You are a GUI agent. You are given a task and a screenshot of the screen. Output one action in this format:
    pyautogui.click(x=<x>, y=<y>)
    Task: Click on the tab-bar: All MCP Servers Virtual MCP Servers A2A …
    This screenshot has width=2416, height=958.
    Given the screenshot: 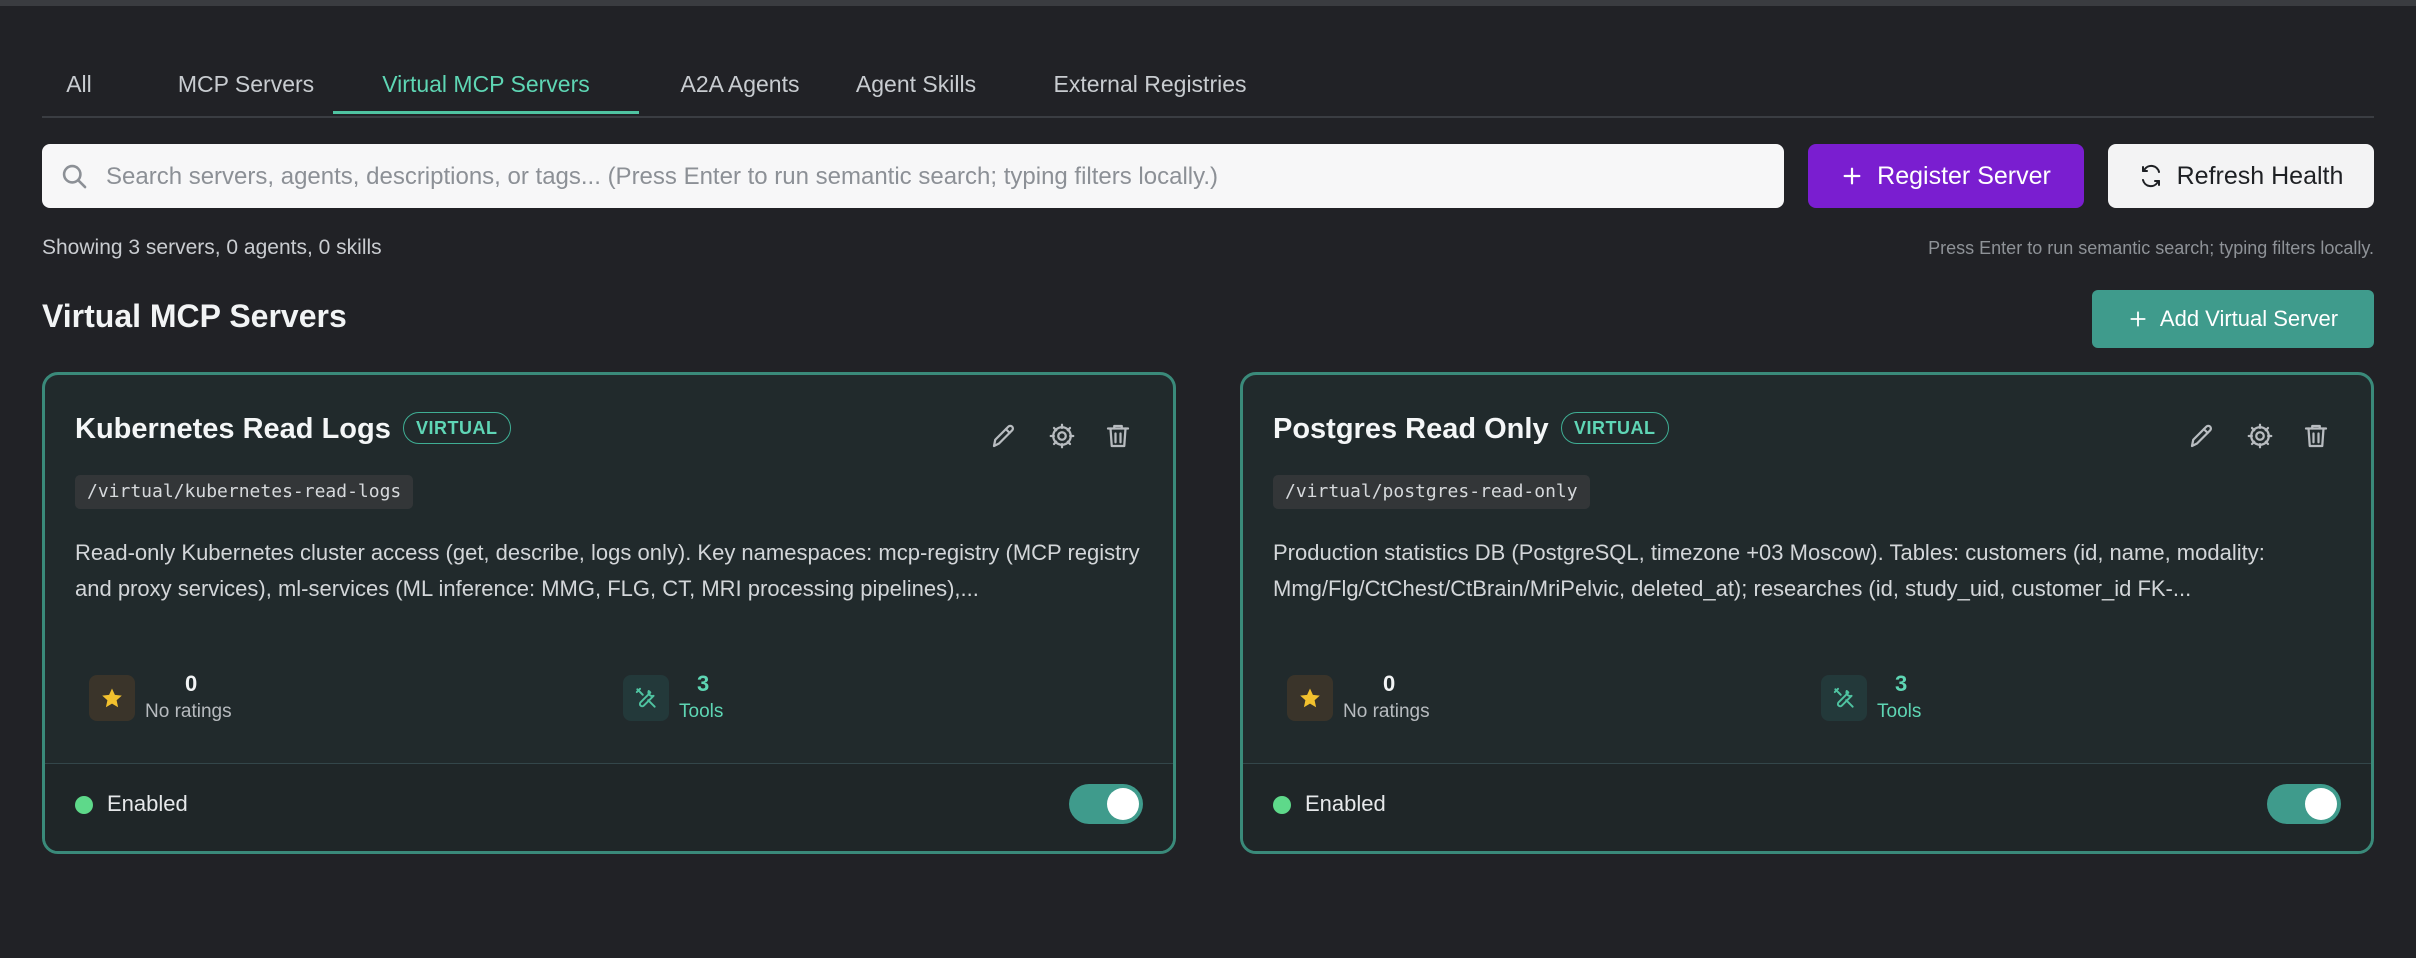 What is the action you would take?
    pyautogui.click(x=1208, y=87)
    